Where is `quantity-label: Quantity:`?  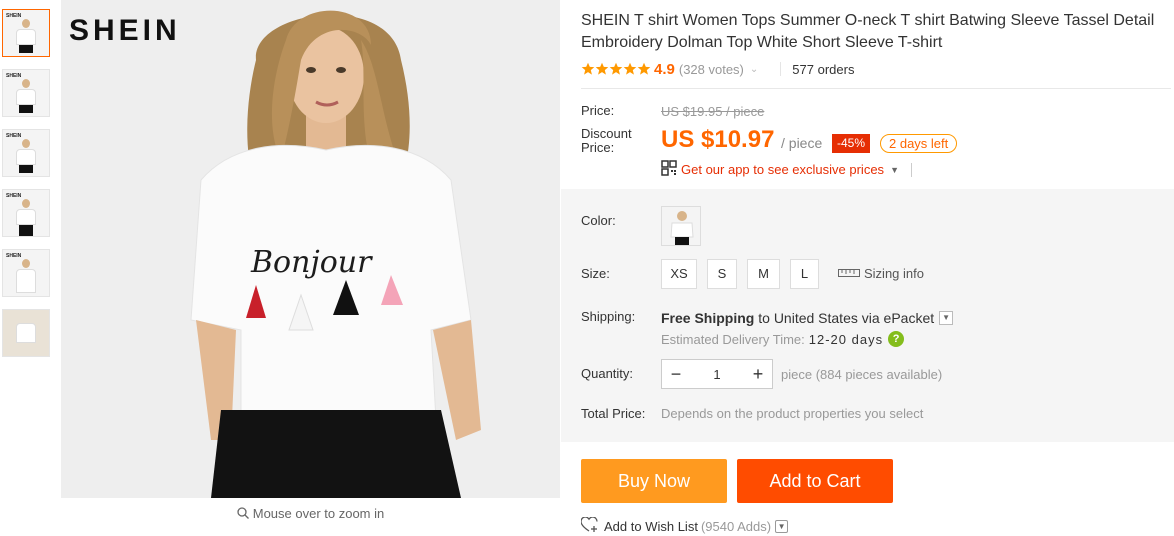 quantity-label: Quantity: is located at coordinates (607, 373).